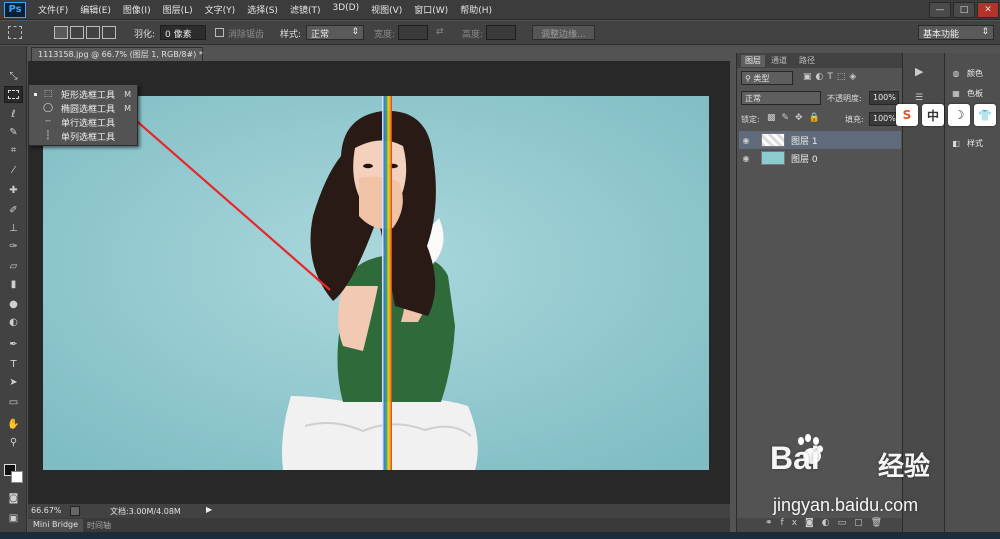 The width and height of the screenshot is (1000, 539). Describe the element at coordinates (781, 98) in the screenshot. I see `blend-mode-select: 正常` at that location.